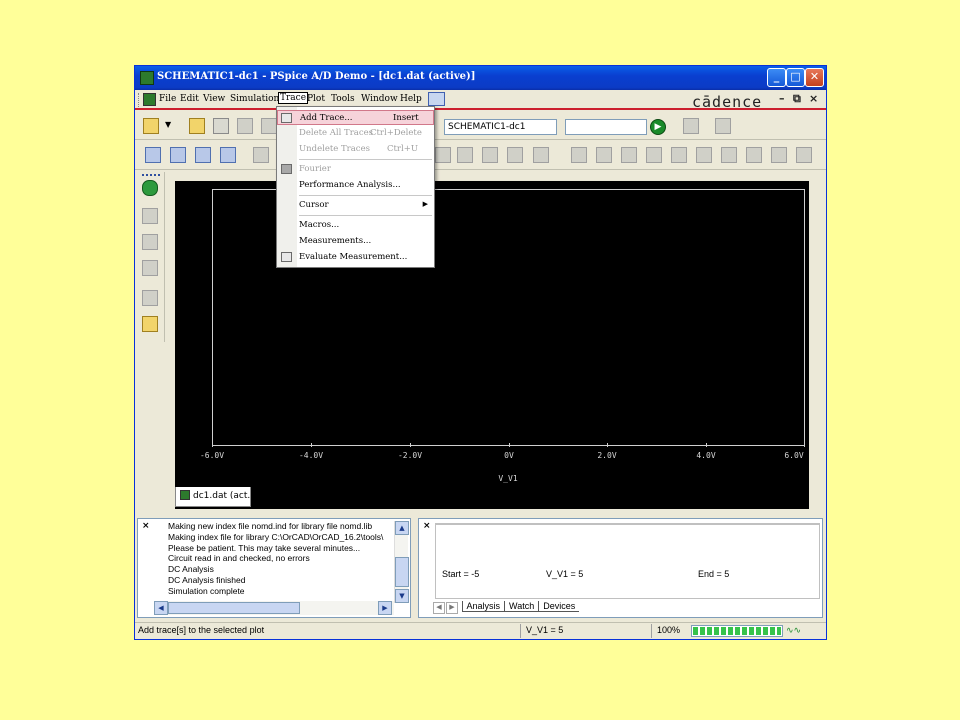 This screenshot has height=720, width=960. I want to click on edit-waveform-icon, so click(150, 324).